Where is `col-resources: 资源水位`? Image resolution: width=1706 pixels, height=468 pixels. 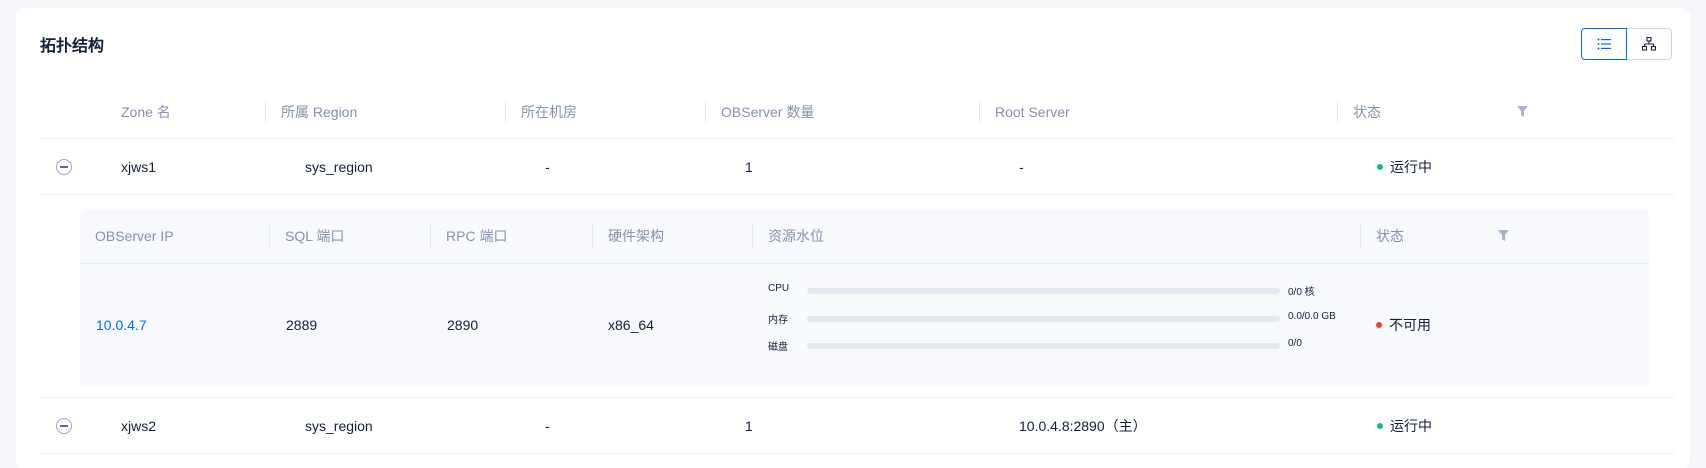 col-resources: 资源水位 is located at coordinates (796, 236).